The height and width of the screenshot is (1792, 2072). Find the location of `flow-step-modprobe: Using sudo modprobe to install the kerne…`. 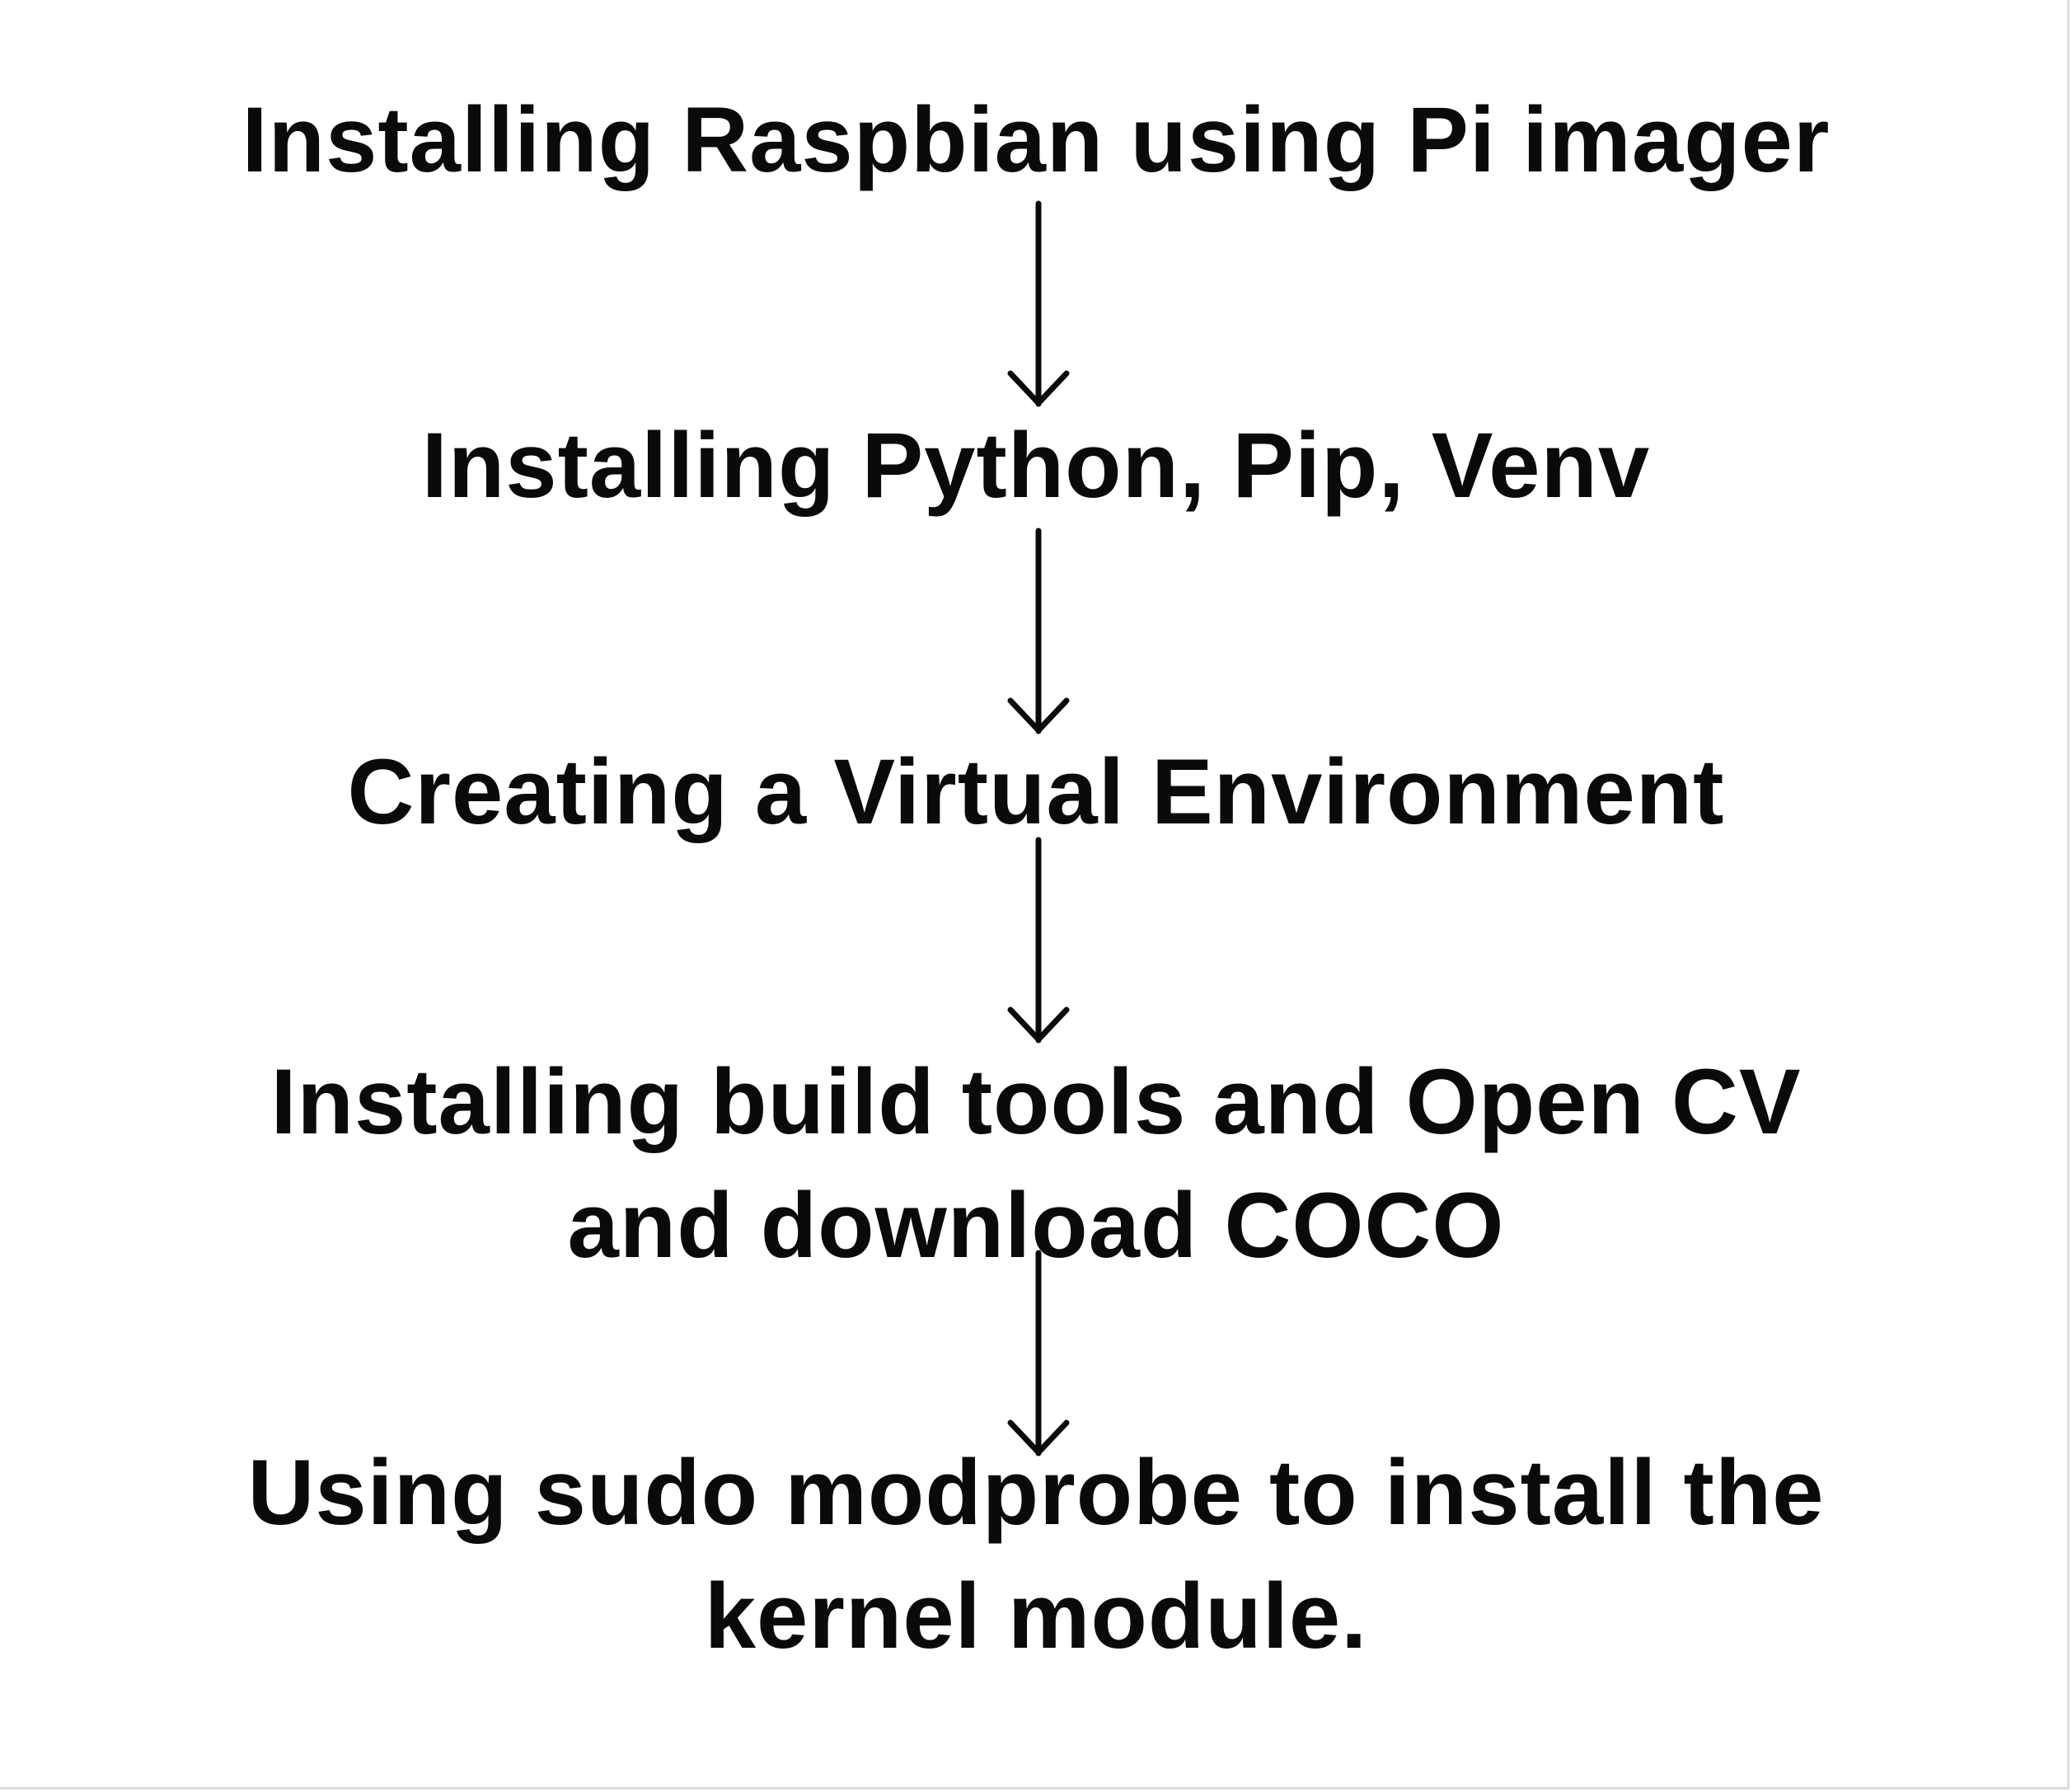

flow-step-modprobe: Using sudo modprobe to install the kerne… is located at coordinates (1036, 1554).